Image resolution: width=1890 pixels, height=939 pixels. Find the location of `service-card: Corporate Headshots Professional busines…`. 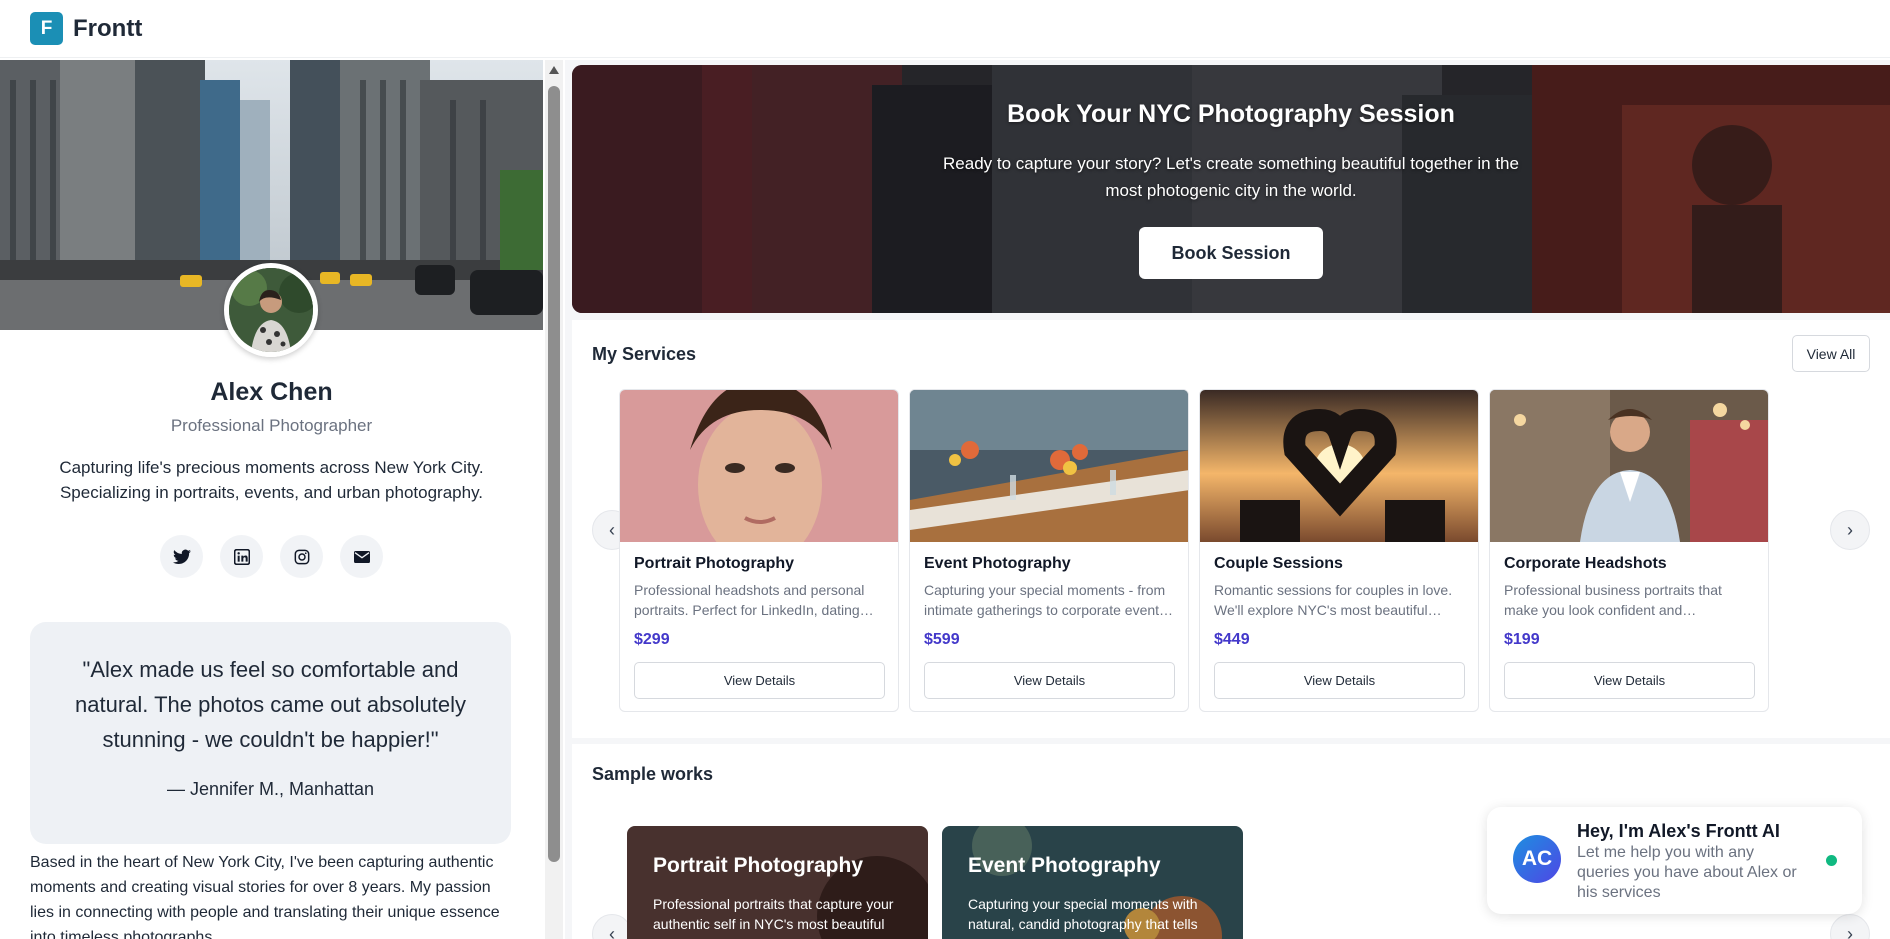

service-card: Corporate Headshots Professional busines… is located at coordinates (1629, 550).